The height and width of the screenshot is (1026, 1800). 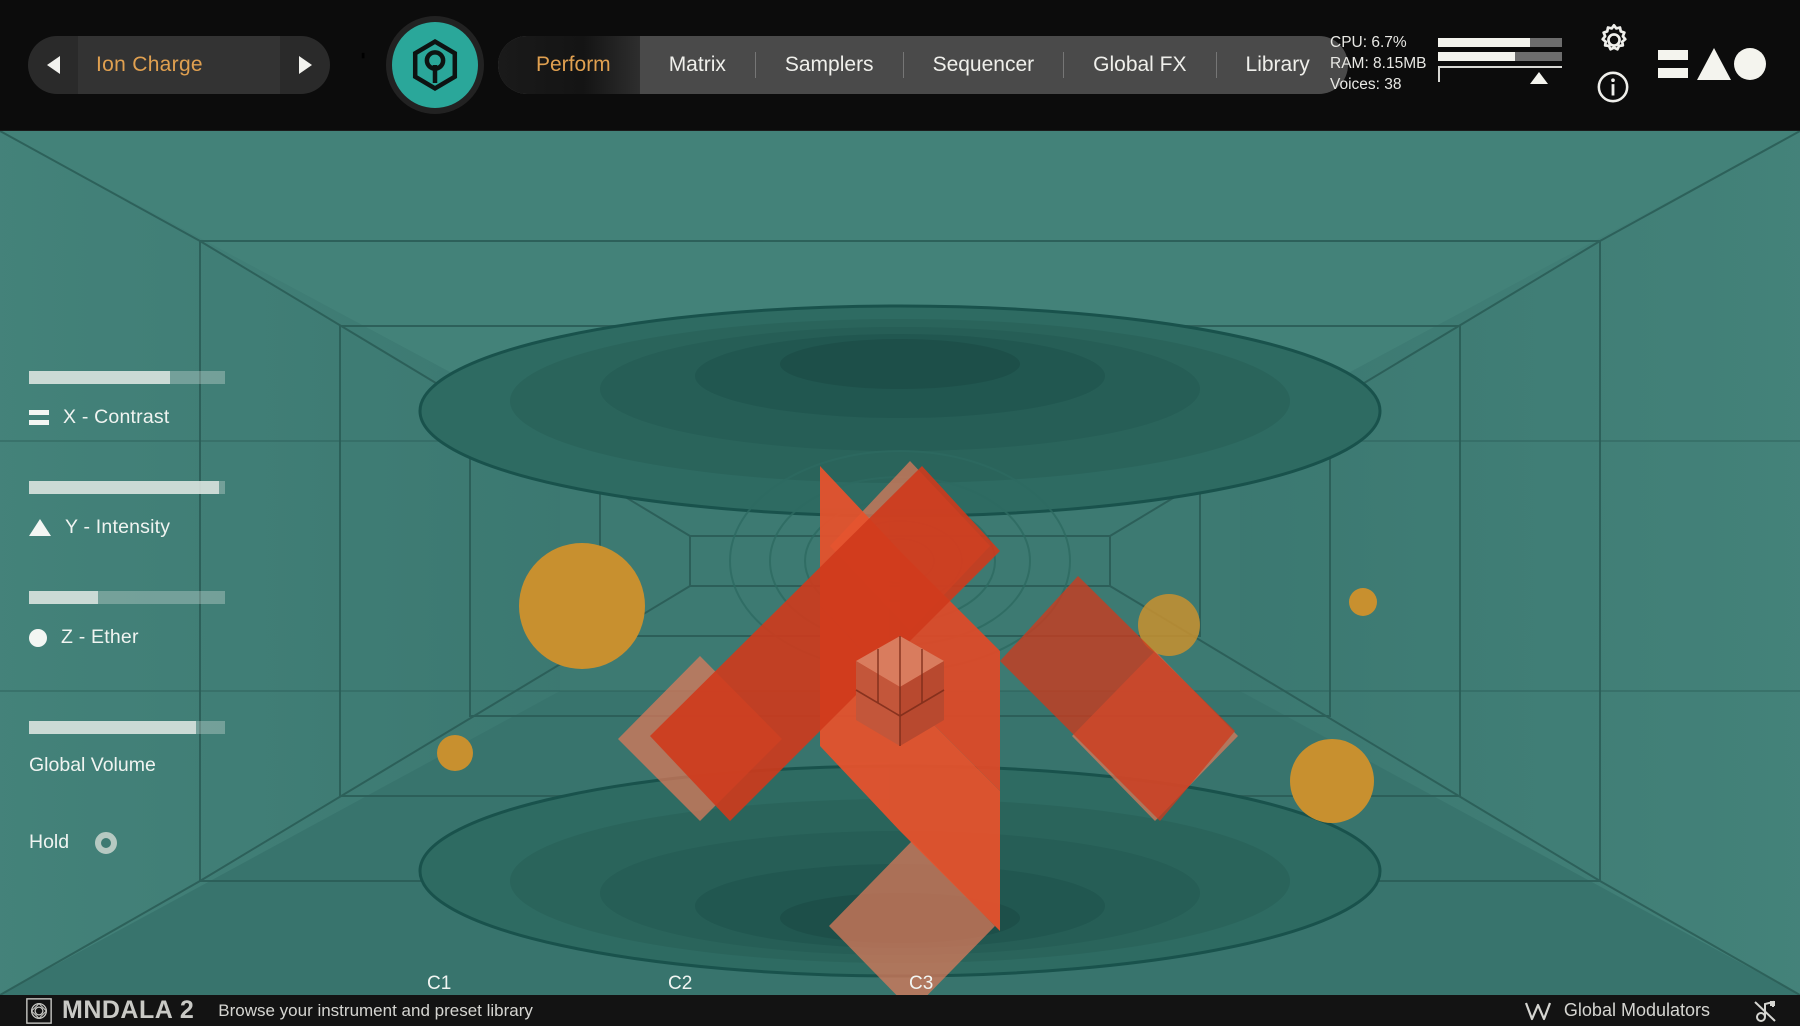 I want to click on bars-triangle-circle-logo-icon, so click(x=1712, y=64).